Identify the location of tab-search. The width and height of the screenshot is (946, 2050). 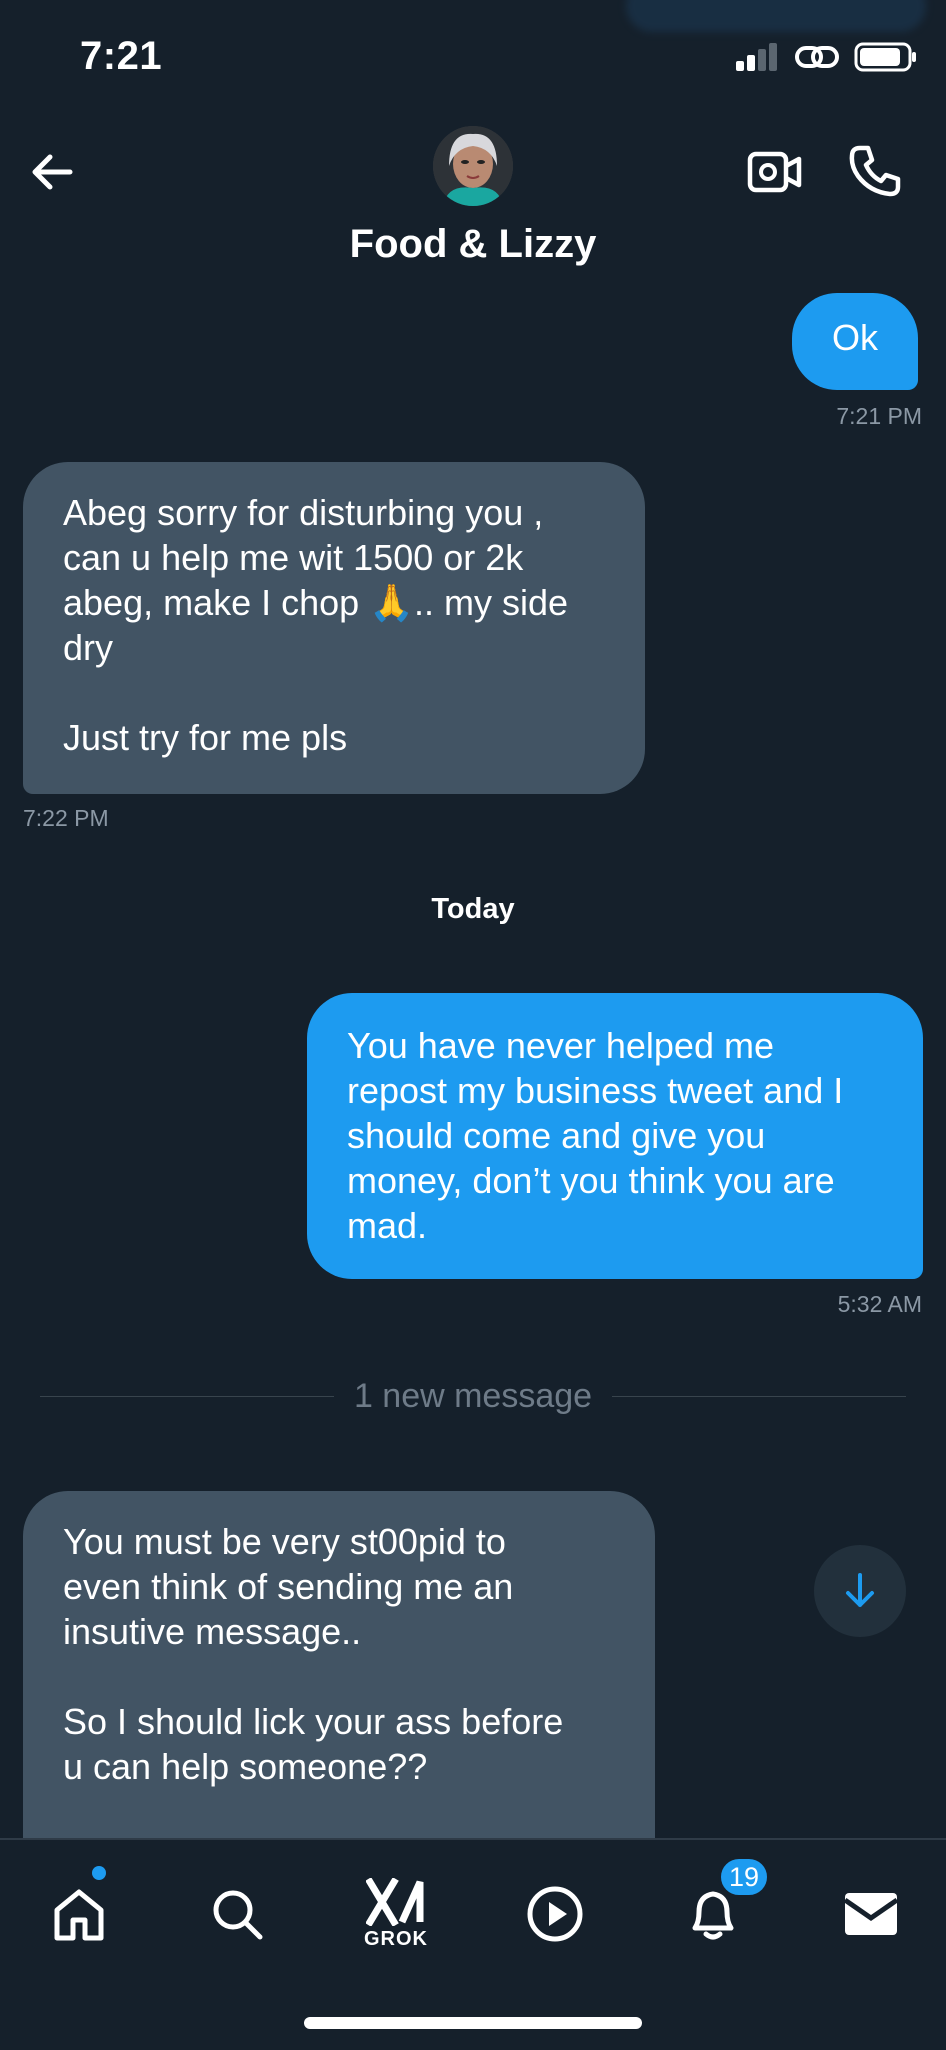
(237, 1914).